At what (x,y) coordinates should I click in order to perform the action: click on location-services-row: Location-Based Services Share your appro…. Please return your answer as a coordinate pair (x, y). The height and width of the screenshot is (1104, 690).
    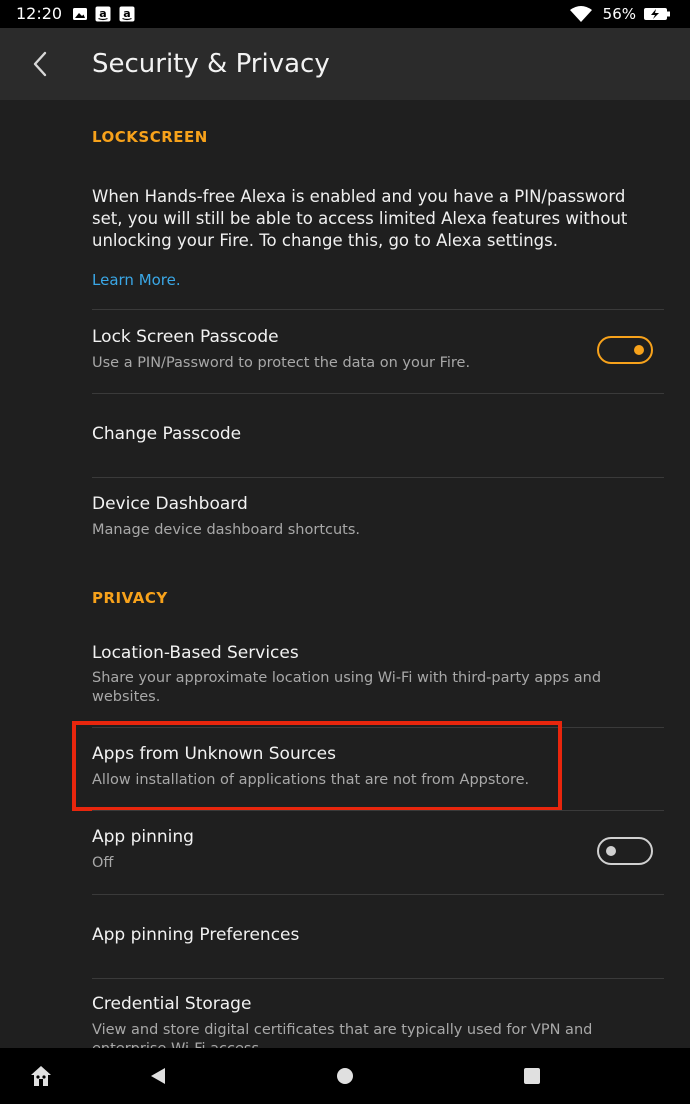
    Looking at the image, I should click on (345, 678).